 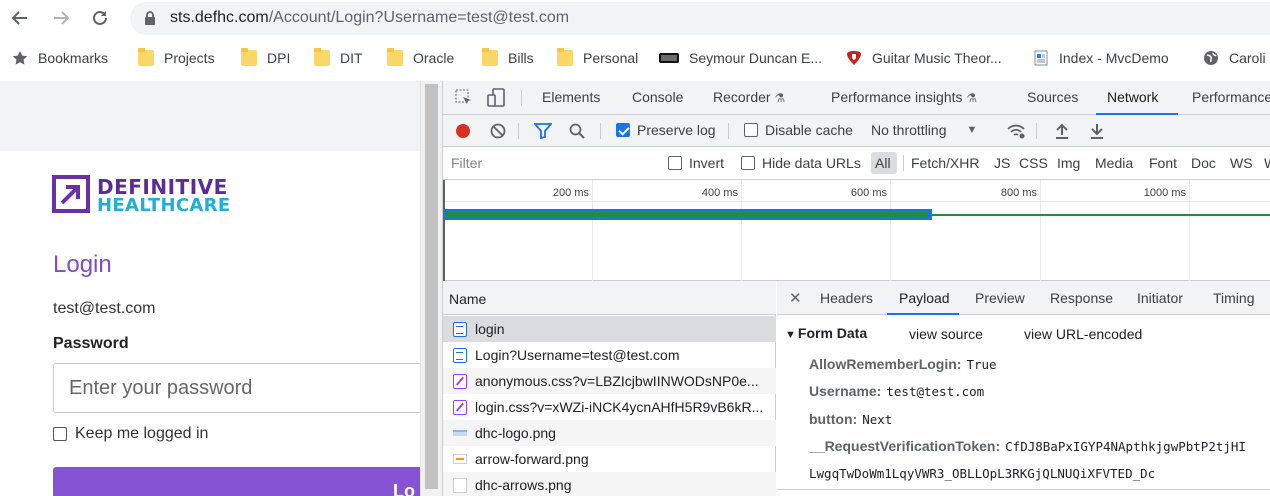 What do you see at coordinates (147, 197) in the screenshot?
I see `logo: DEFINITIVE HEALTHCARE` at bounding box center [147, 197].